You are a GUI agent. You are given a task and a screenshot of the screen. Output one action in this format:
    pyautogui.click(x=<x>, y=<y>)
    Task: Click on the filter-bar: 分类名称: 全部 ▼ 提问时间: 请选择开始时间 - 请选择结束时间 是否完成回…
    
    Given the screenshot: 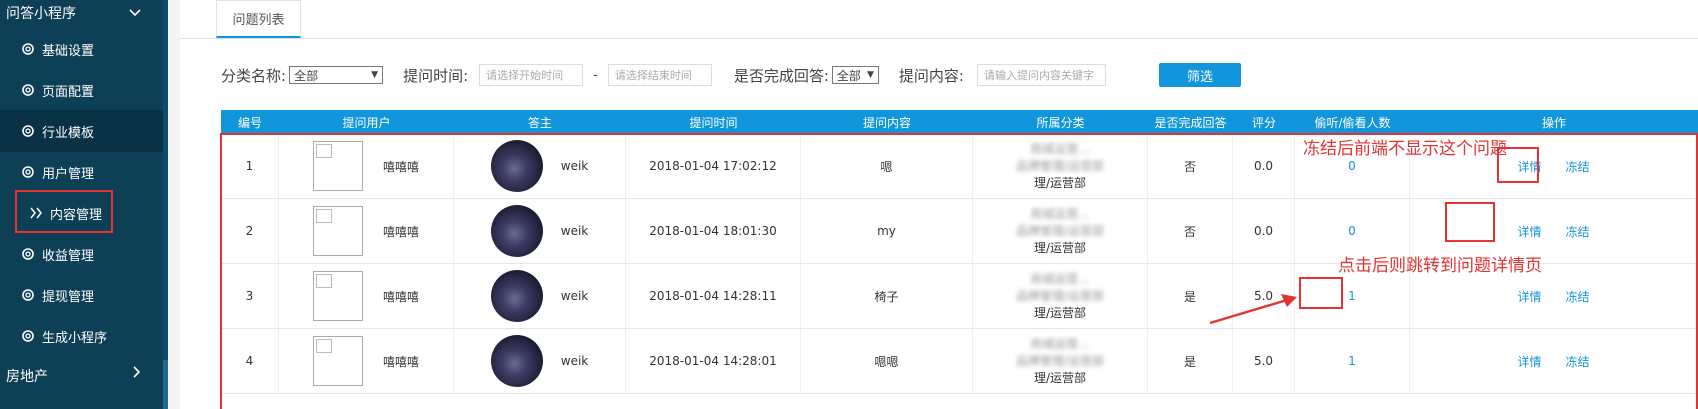 What is the action you would take?
    pyautogui.click(x=731, y=75)
    